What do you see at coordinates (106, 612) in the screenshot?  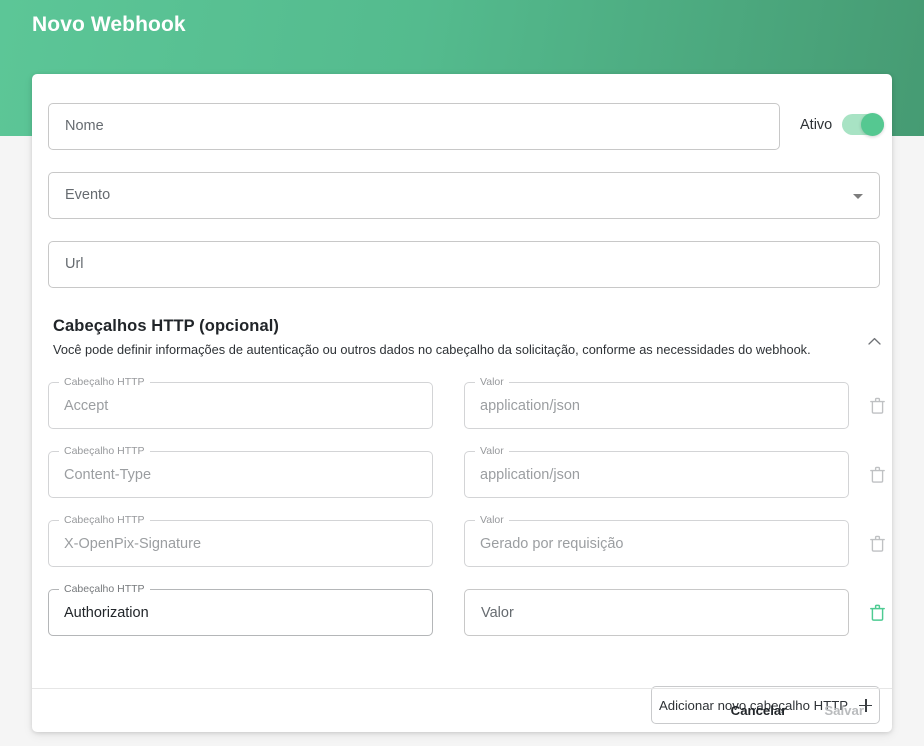 I see `header-key-value: Authorization` at bounding box center [106, 612].